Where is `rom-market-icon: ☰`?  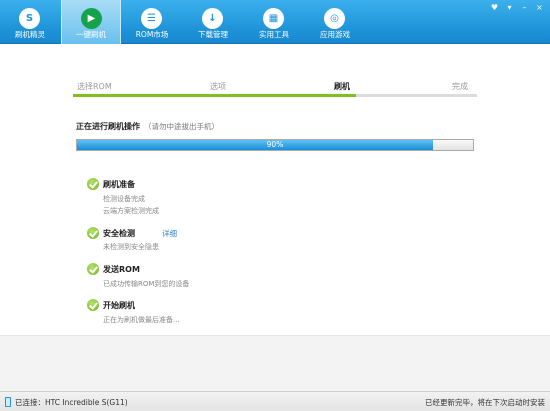 rom-market-icon: ☰ is located at coordinates (151, 18).